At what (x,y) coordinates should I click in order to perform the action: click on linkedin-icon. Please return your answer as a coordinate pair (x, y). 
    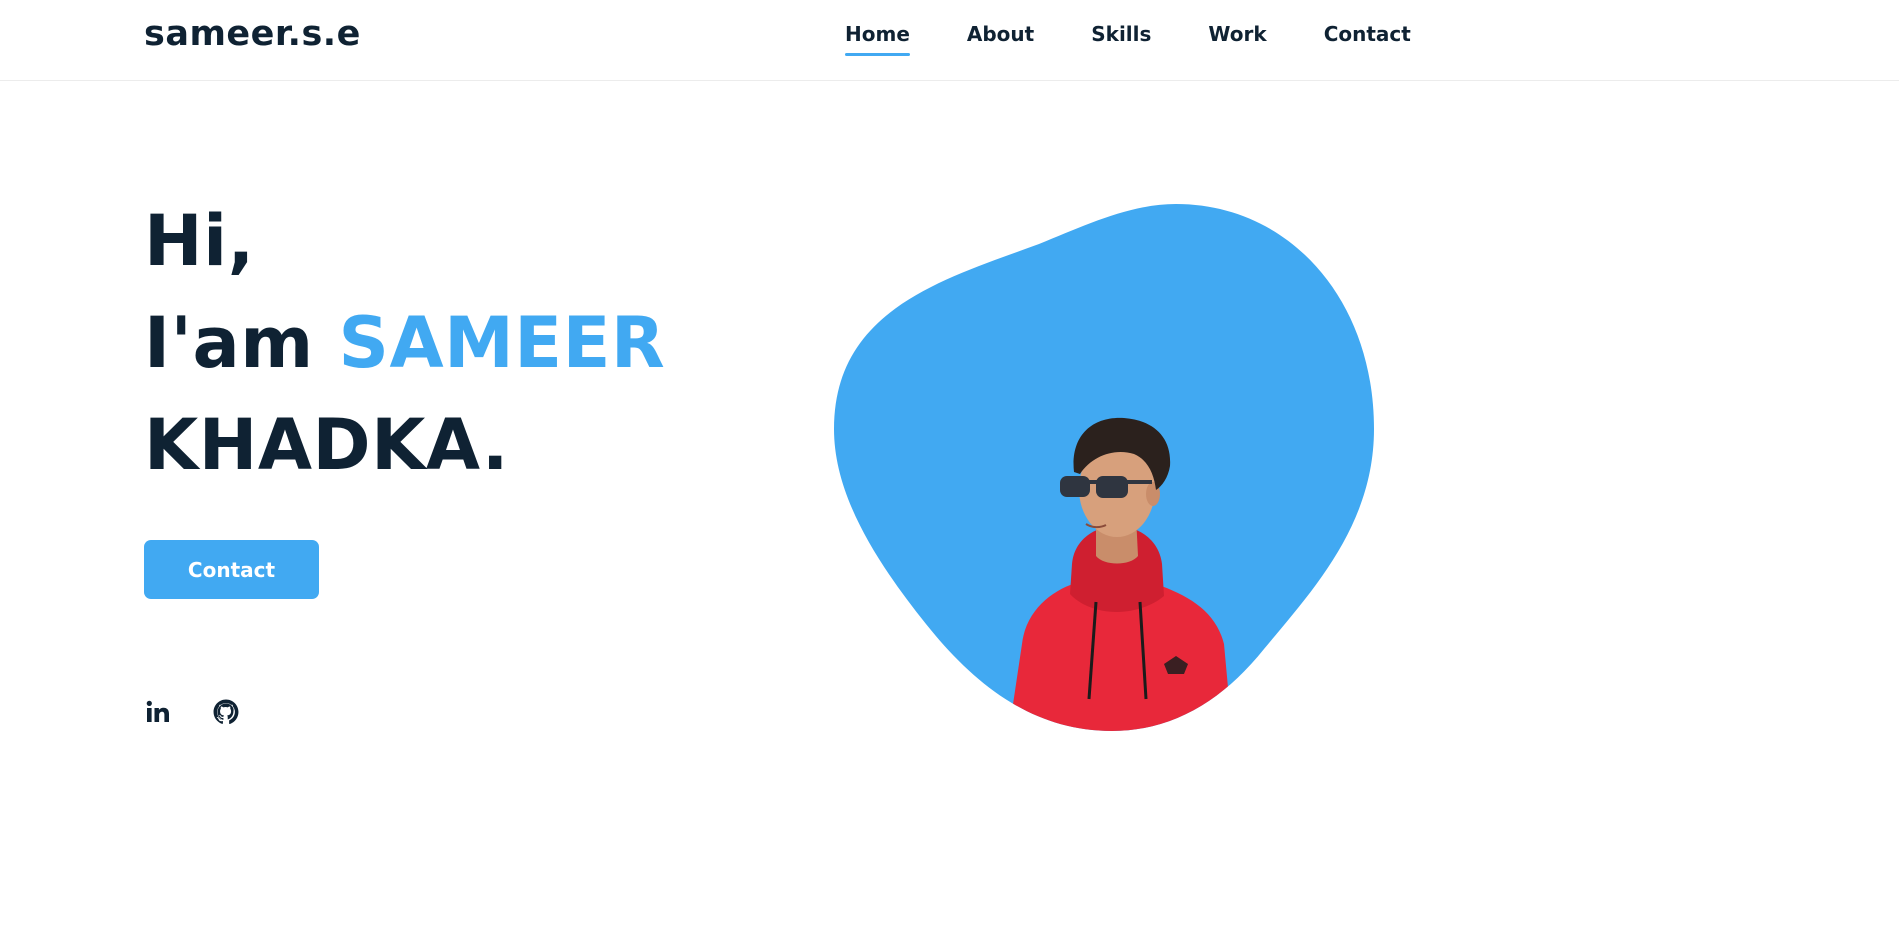
    Looking at the image, I should click on (157, 711).